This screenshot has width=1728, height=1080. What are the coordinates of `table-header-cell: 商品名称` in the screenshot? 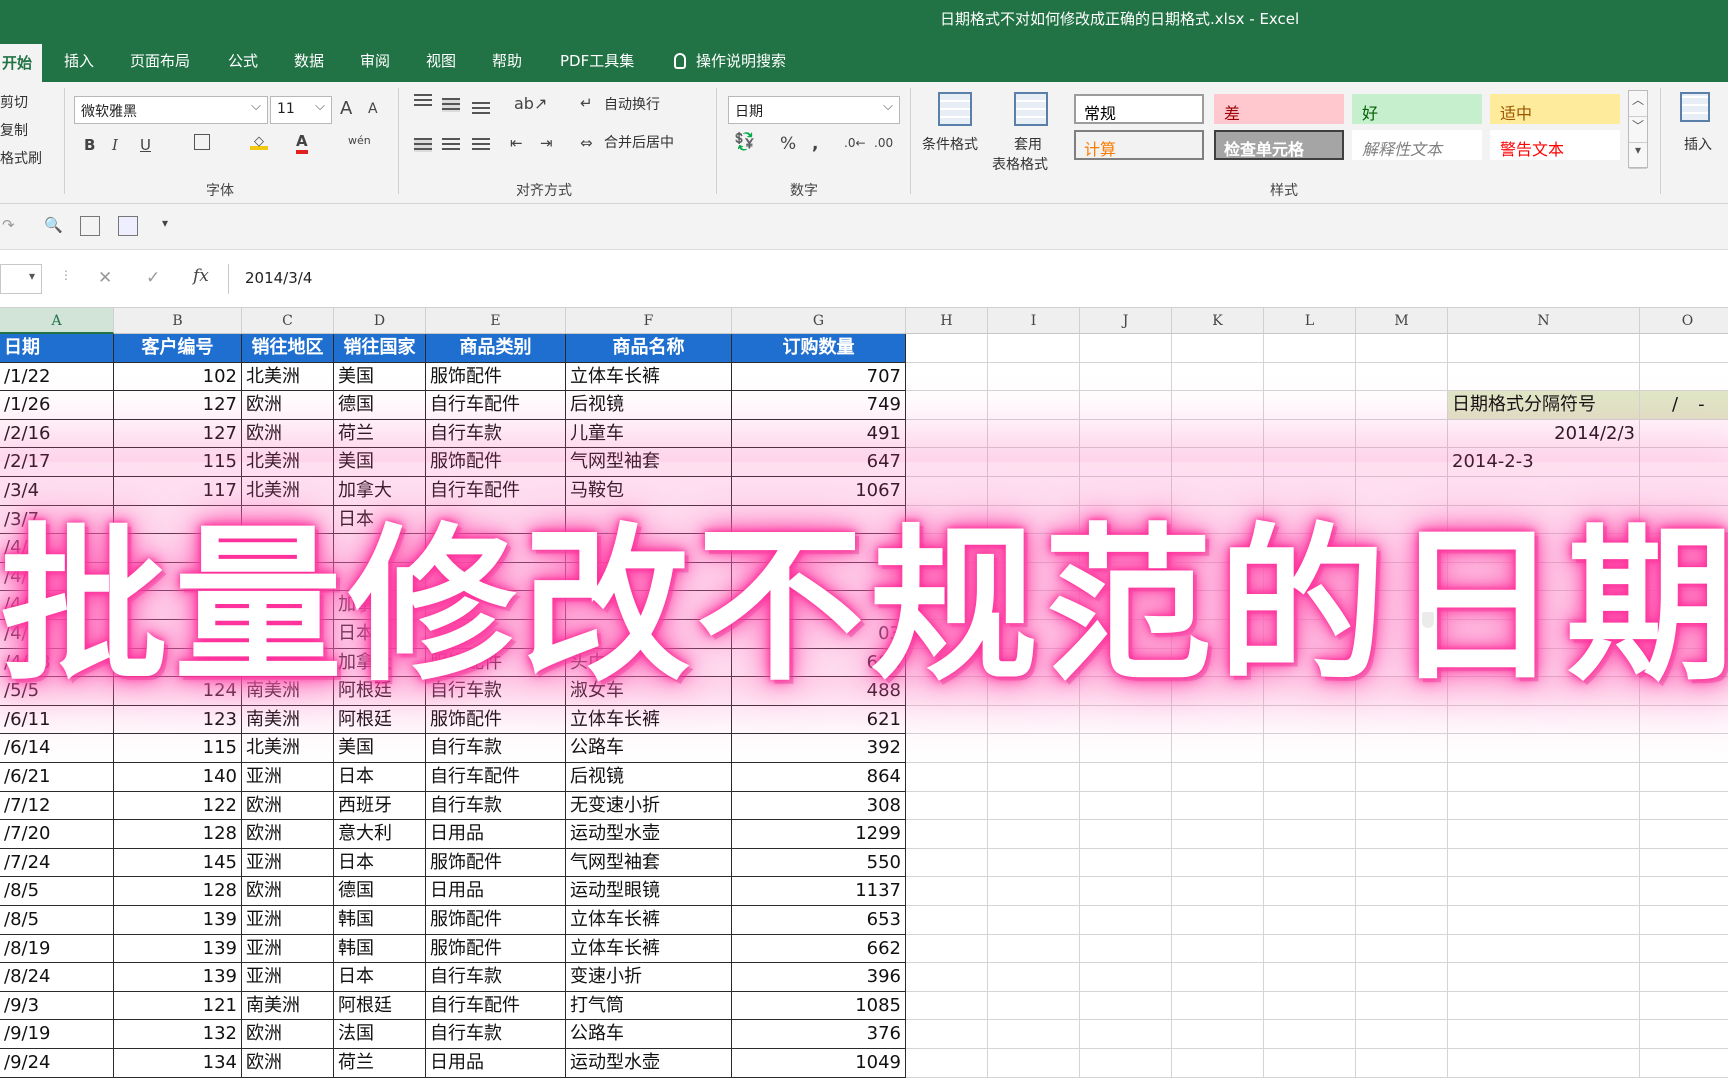 It's located at (649, 348).